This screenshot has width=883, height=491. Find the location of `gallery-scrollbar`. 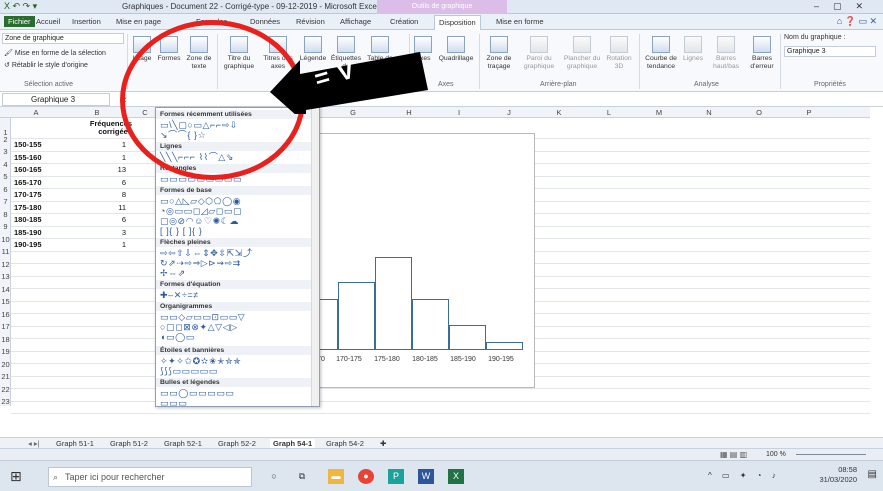

gallery-scrollbar is located at coordinates (315, 257).